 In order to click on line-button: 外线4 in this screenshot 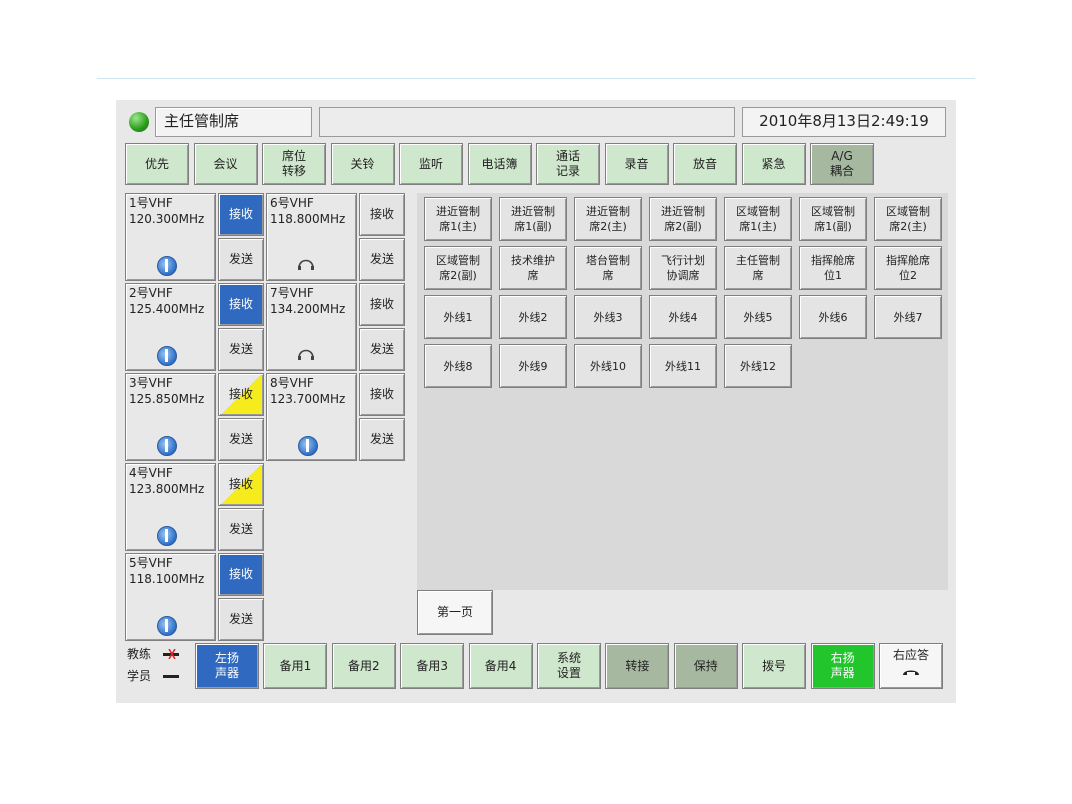, I will do `click(683, 317)`.